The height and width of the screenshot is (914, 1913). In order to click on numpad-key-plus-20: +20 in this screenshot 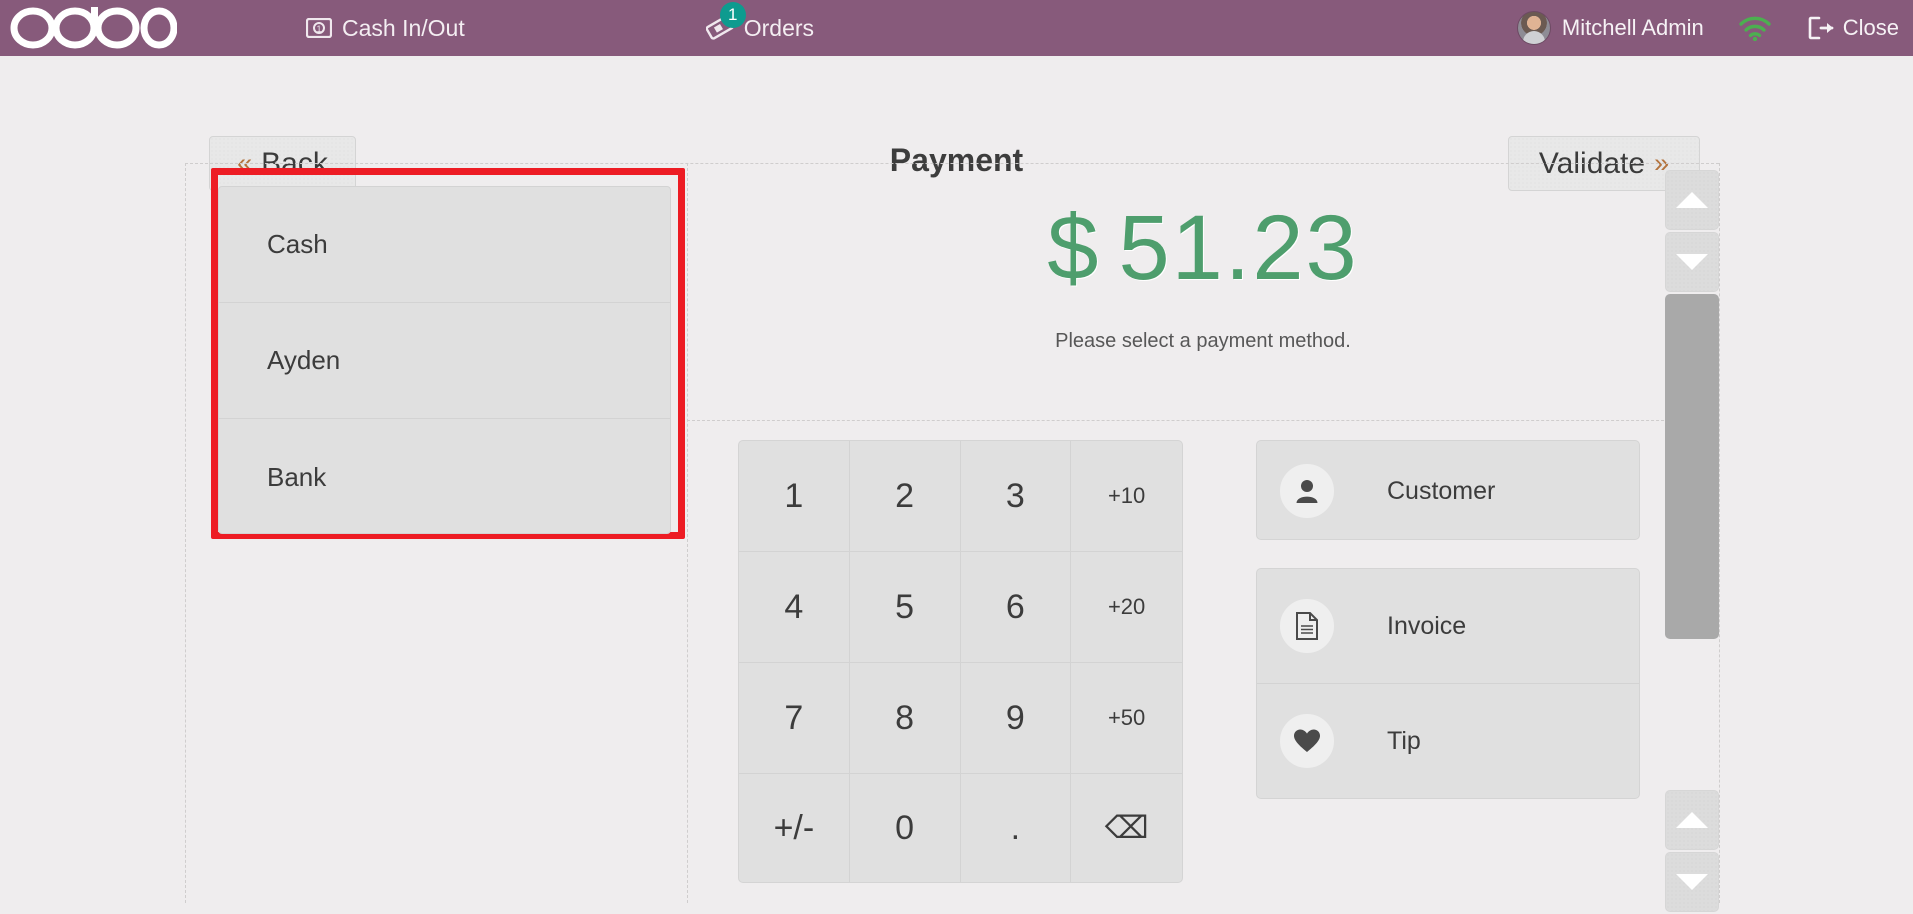, I will do `click(1126, 607)`.